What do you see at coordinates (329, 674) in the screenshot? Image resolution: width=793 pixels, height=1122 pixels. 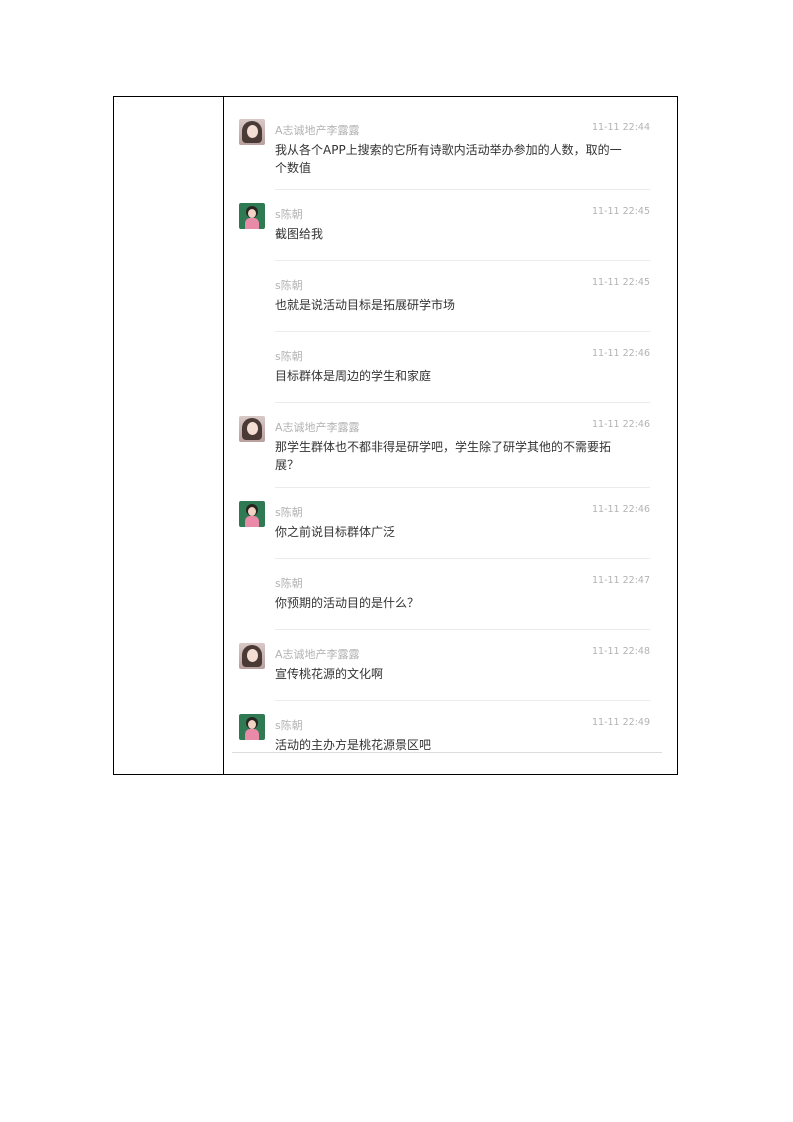 I see `message-text: 宣传桃花源的文化啊` at bounding box center [329, 674].